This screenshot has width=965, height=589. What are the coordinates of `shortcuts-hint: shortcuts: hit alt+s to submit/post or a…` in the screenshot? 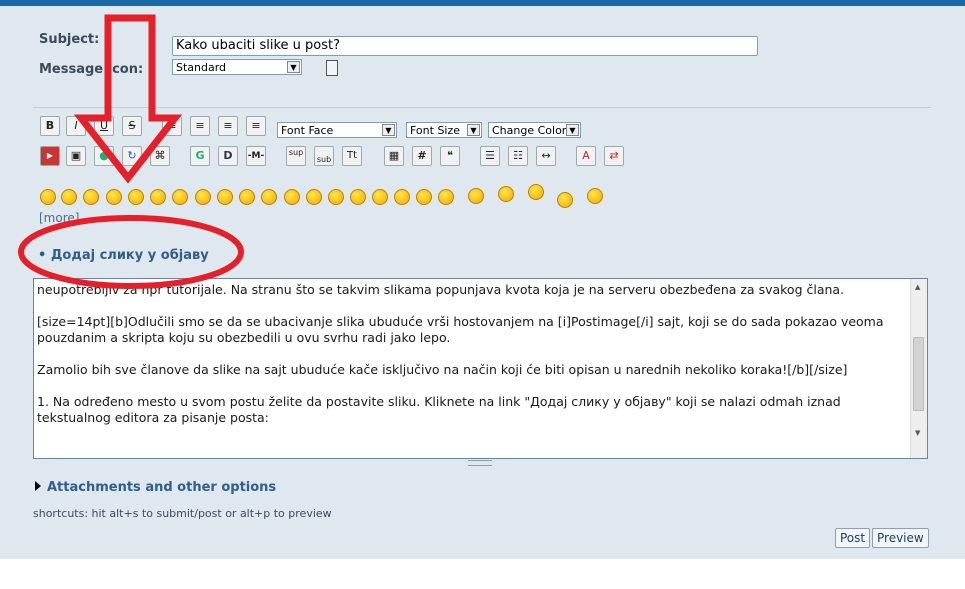 It's located at (182, 513).